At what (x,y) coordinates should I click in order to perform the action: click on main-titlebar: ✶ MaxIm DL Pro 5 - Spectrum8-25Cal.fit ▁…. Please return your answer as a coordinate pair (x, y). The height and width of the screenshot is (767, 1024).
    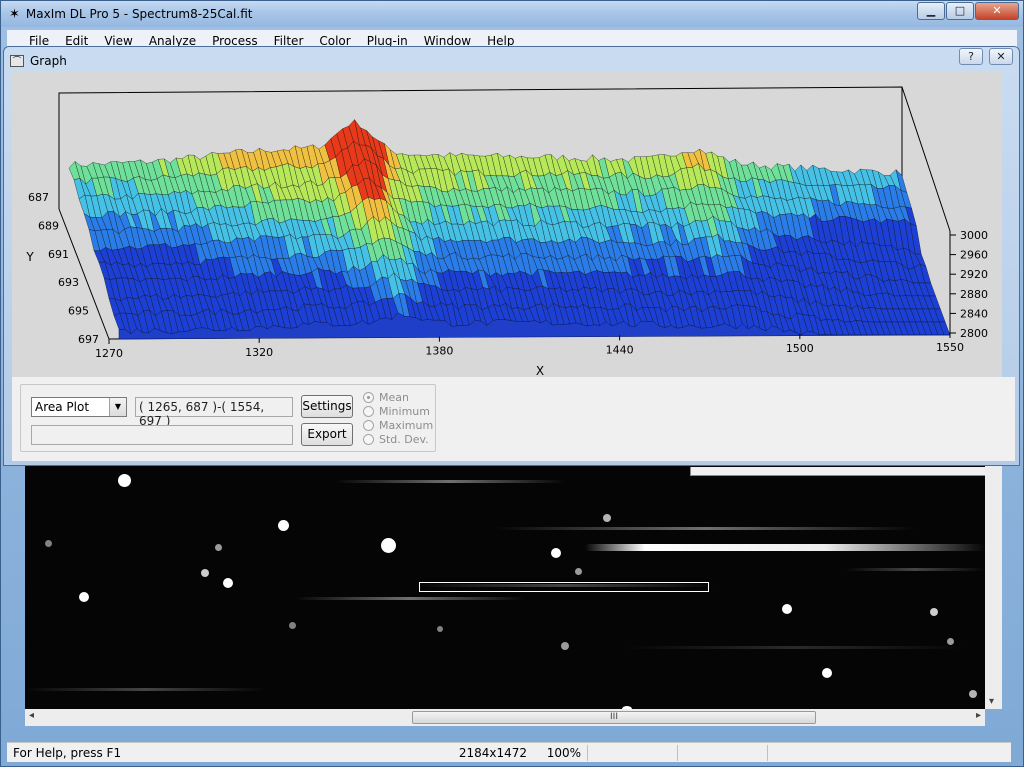
    Looking at the image, I should click on (512, 14).